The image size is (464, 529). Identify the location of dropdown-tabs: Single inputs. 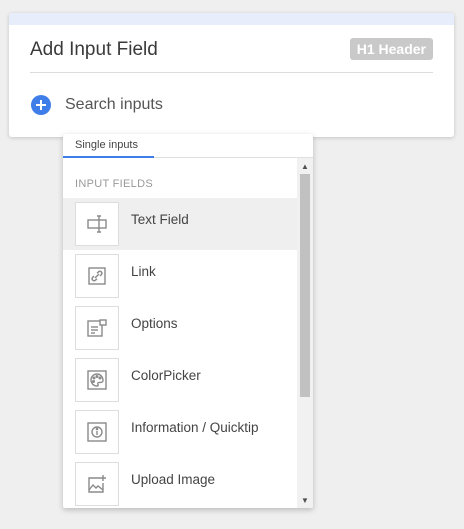
(188, 146).